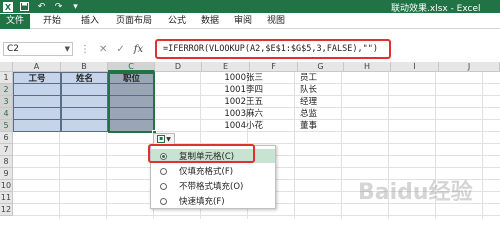 The image size is (500, 240). Describe the element at coordinates (131, 67) in the screenshot. I see `column-header-c: C` at that location.